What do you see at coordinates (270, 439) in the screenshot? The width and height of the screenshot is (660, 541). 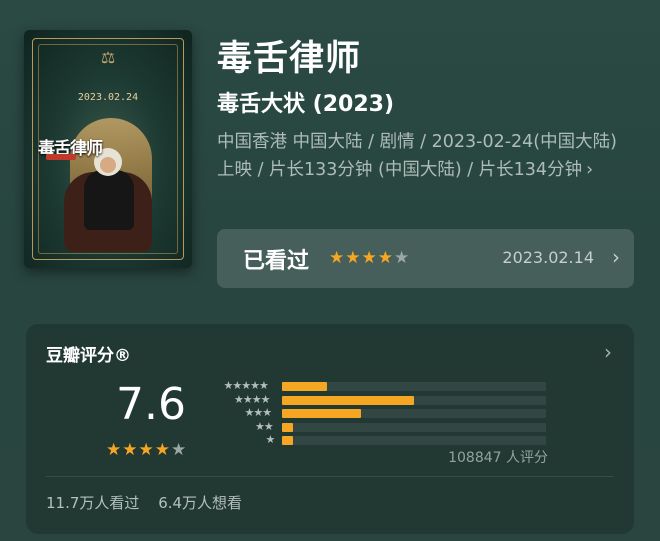 I see `row-stars-icon: ★` at bounding box center [270, 439].